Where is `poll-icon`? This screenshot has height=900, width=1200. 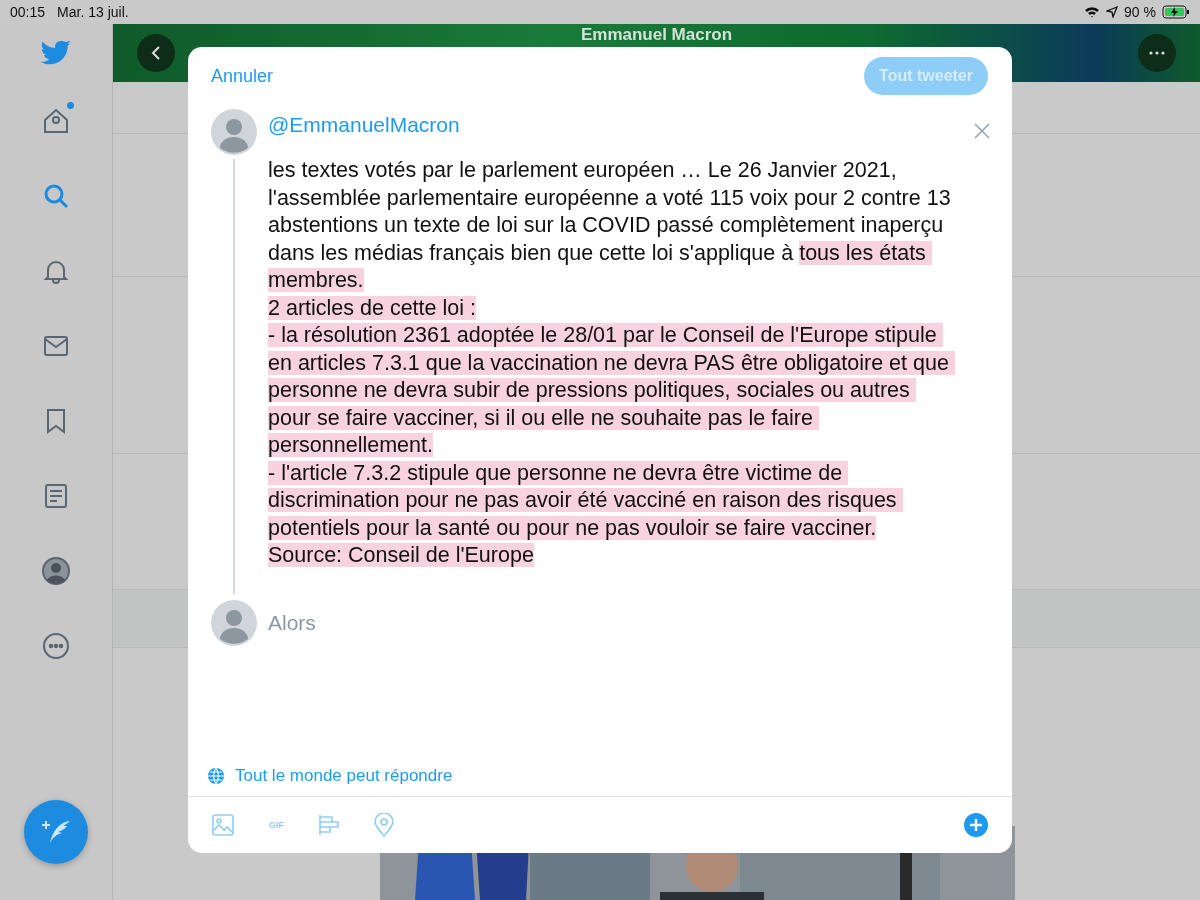
poll-icon is located at coordinates (330, 825).